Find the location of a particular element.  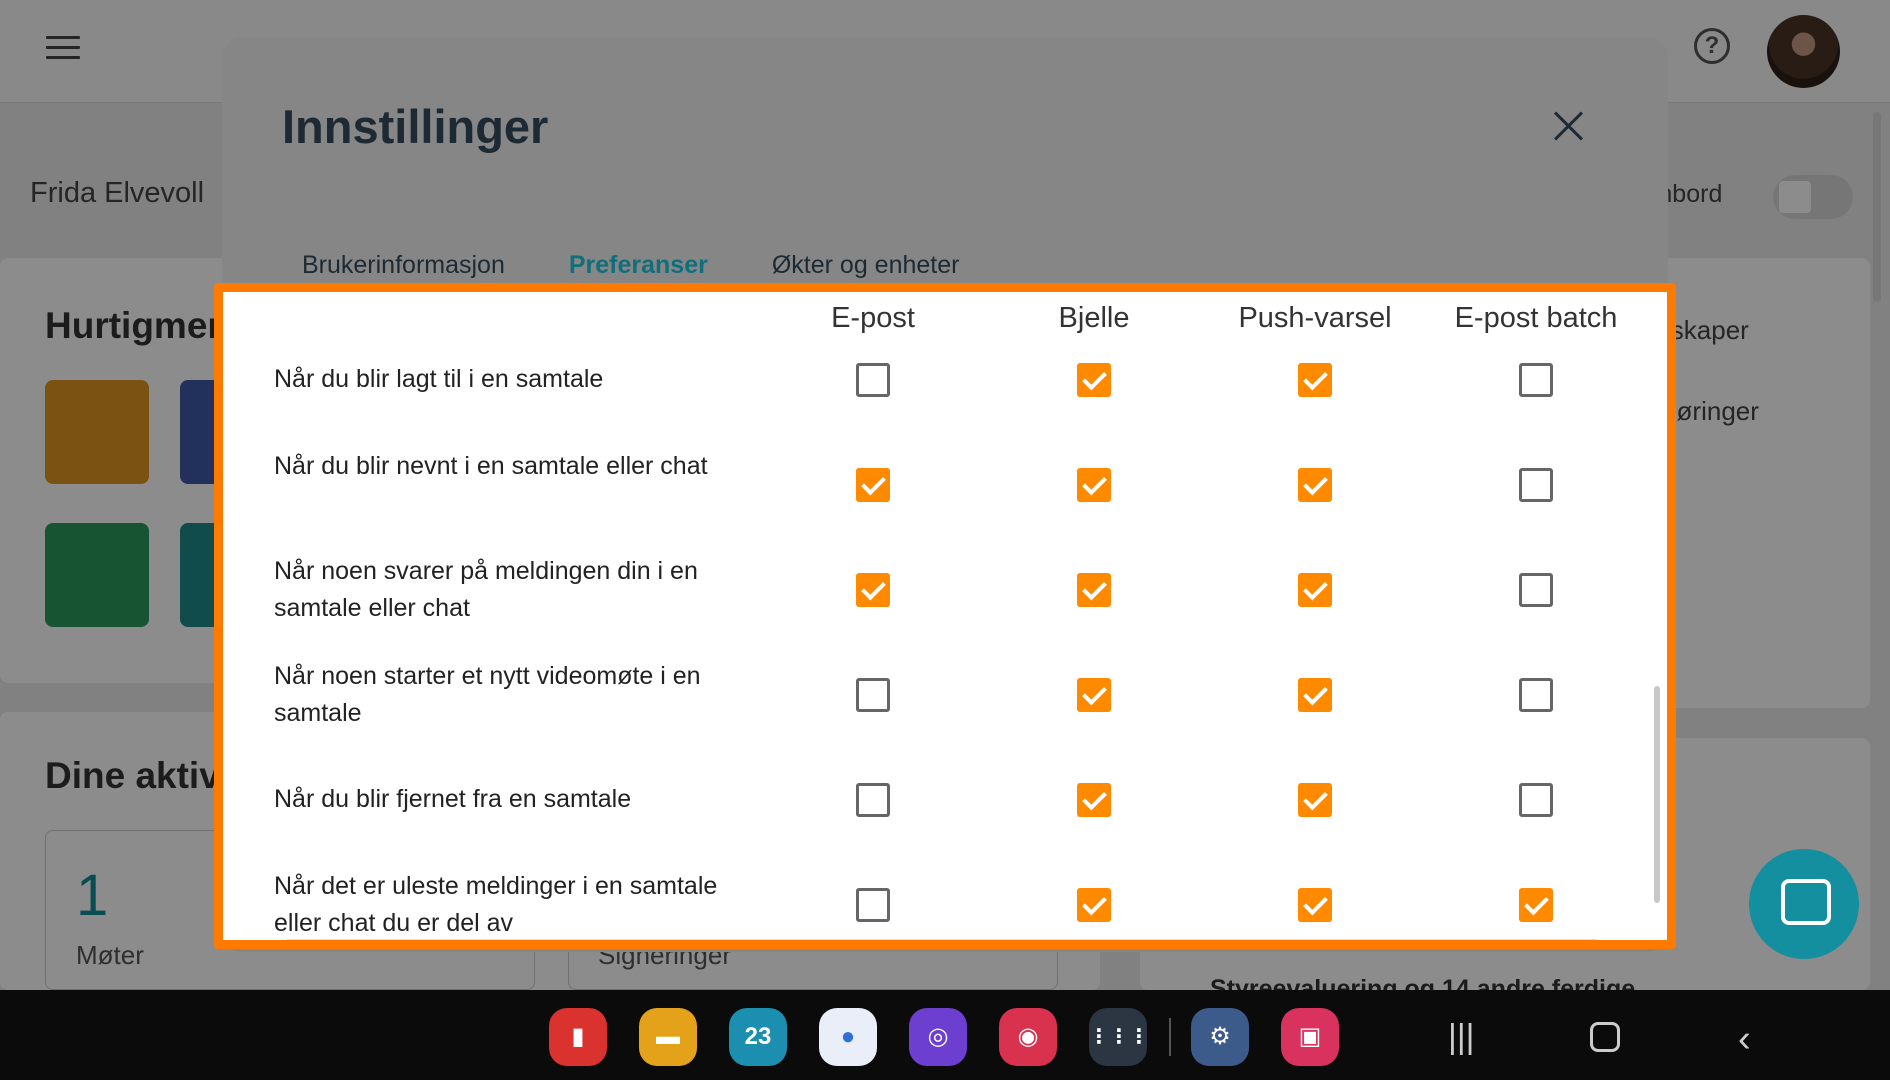

browser-app-icon: ◎ is located at coordinates (938, 1037).